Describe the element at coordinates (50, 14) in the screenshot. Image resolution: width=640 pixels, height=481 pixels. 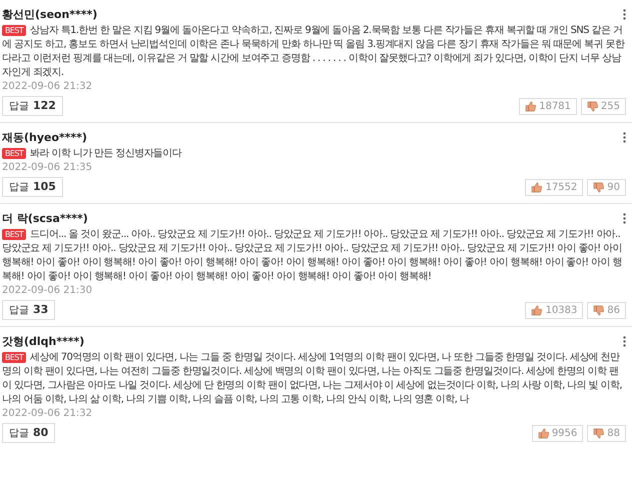
I see `author-name: 황선민(seon****)` at that location.